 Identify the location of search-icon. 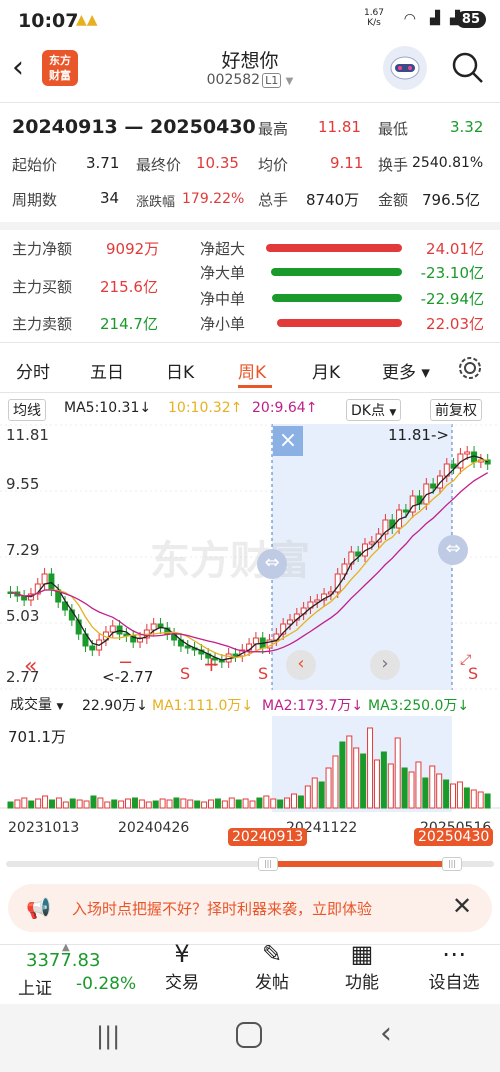
(468, 68).